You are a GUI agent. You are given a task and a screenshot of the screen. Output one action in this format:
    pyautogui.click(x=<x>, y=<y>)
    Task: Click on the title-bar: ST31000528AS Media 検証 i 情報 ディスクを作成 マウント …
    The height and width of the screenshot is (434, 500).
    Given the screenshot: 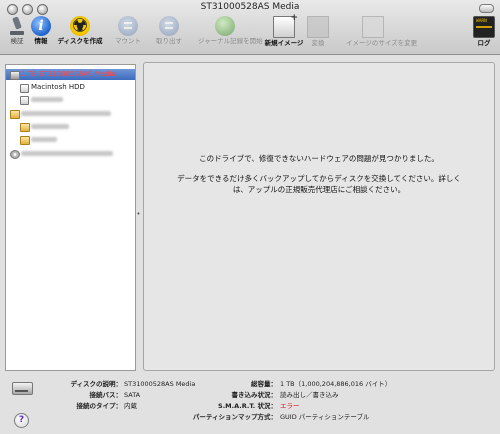 What is the action you would take?
    pyautogui.click(x=250, y=27)
    